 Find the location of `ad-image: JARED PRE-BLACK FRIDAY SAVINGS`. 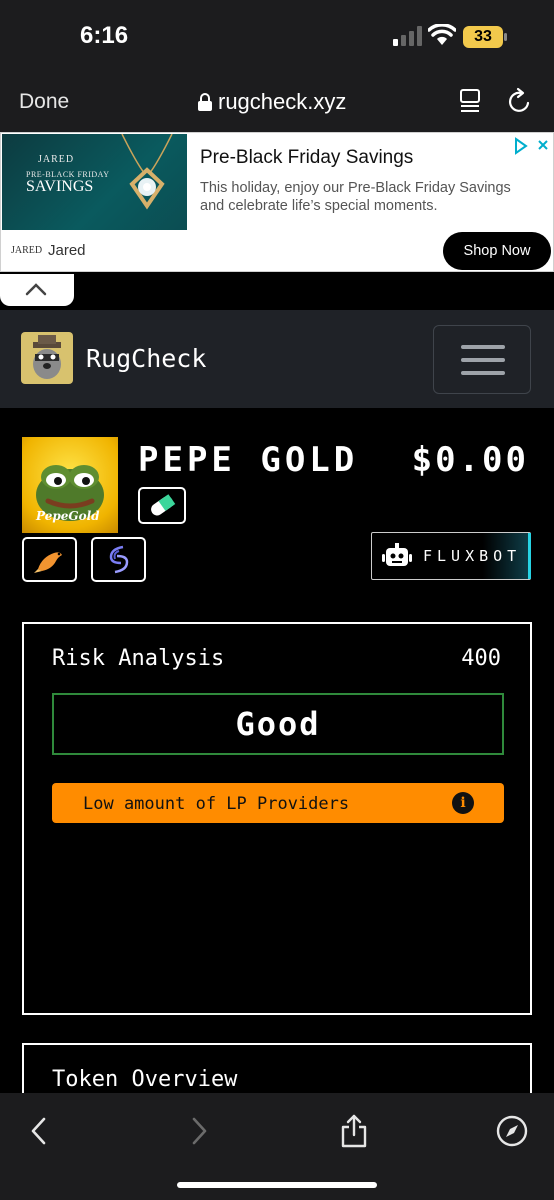

ad-image: JARED PRE-BLACK FRIDAY SAVINGS is located at coordinates (94, 182).